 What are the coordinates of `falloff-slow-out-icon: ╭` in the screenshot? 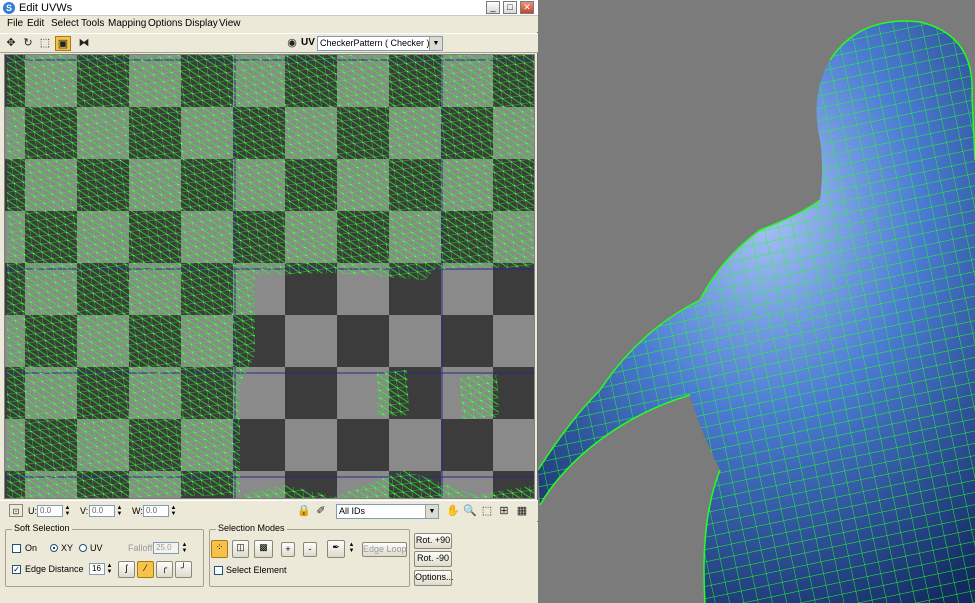 It's located at (164, 569).